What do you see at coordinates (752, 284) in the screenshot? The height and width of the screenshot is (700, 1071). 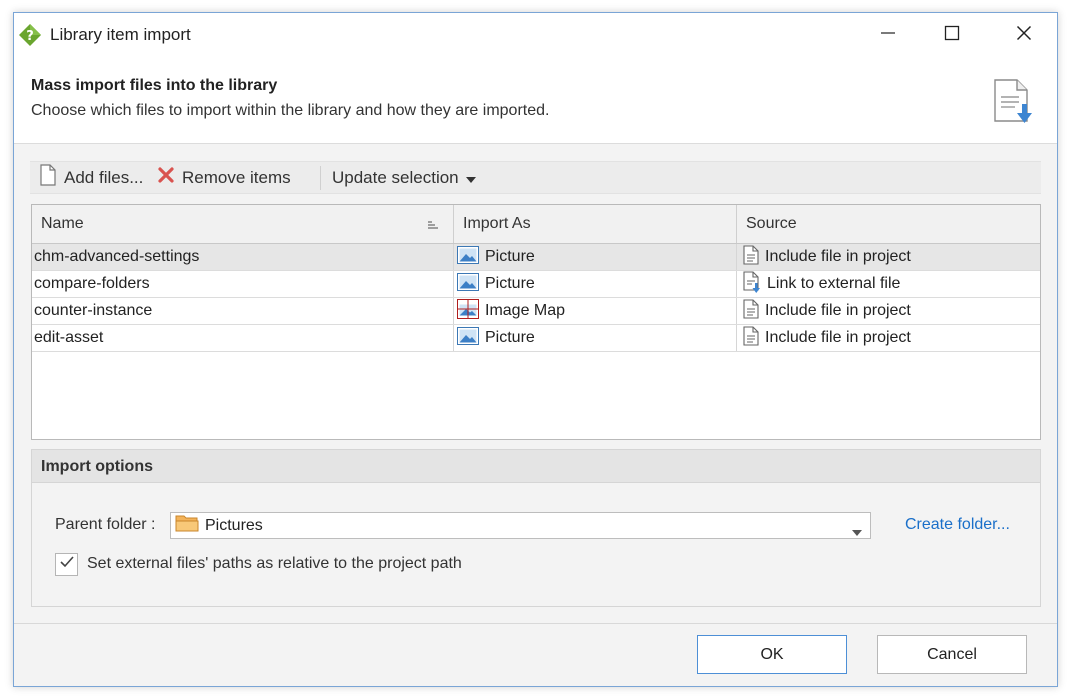 I see `document-link-icon` at bounding box center [752, 284].